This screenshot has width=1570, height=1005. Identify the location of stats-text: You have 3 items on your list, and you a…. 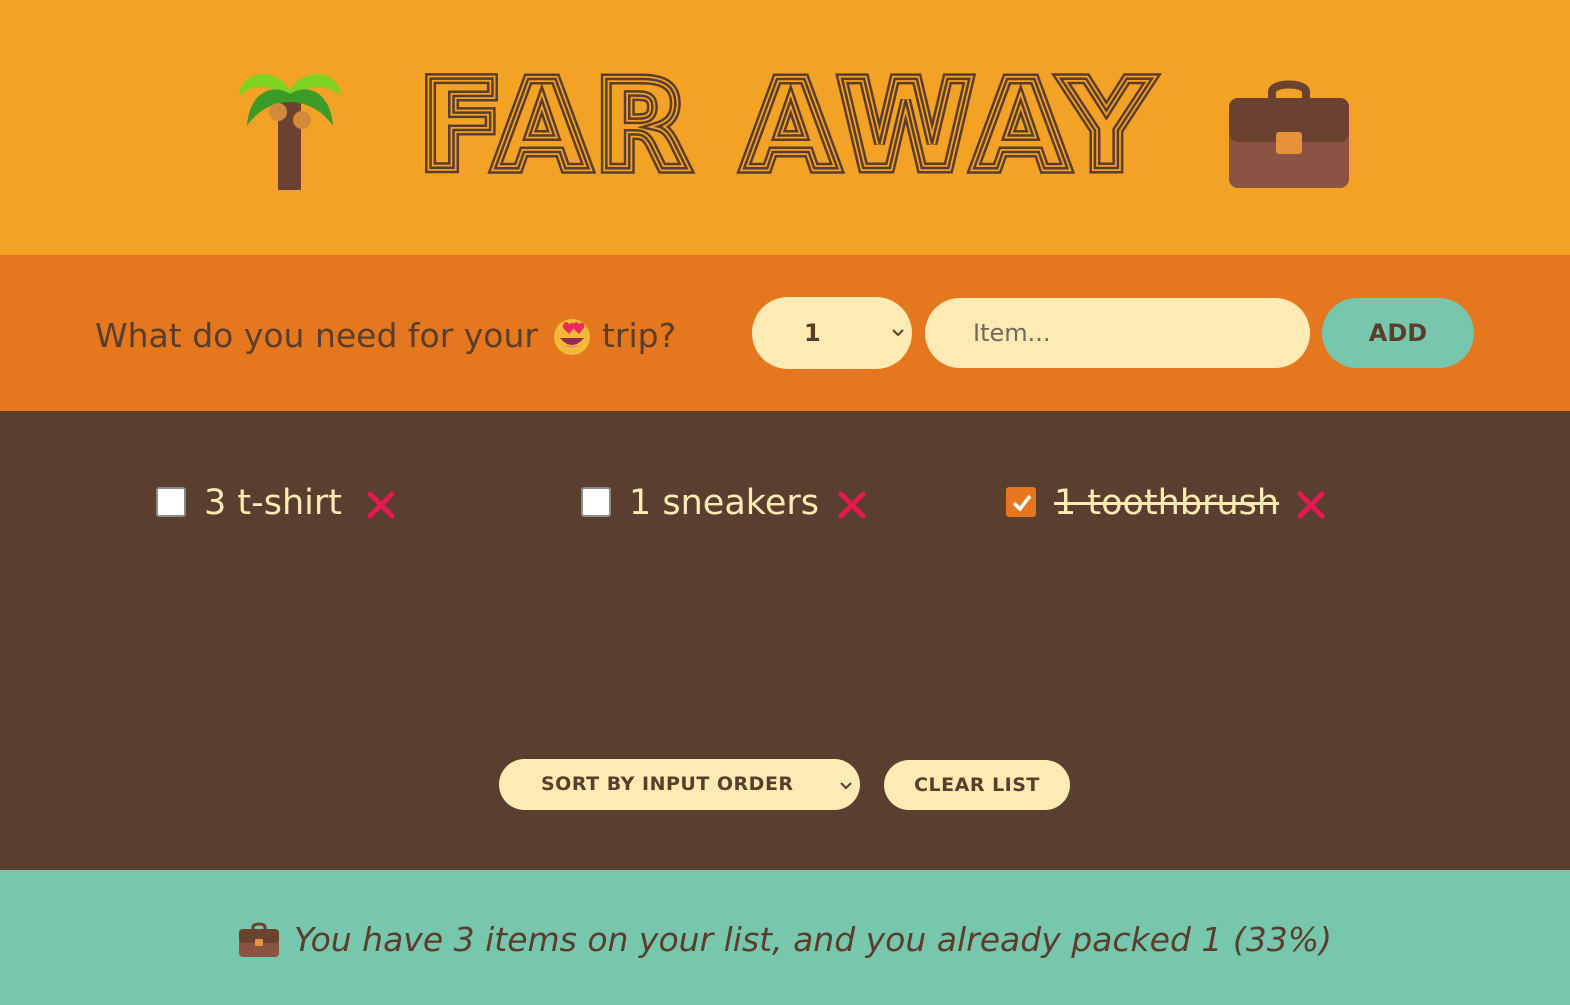
(813, 939).